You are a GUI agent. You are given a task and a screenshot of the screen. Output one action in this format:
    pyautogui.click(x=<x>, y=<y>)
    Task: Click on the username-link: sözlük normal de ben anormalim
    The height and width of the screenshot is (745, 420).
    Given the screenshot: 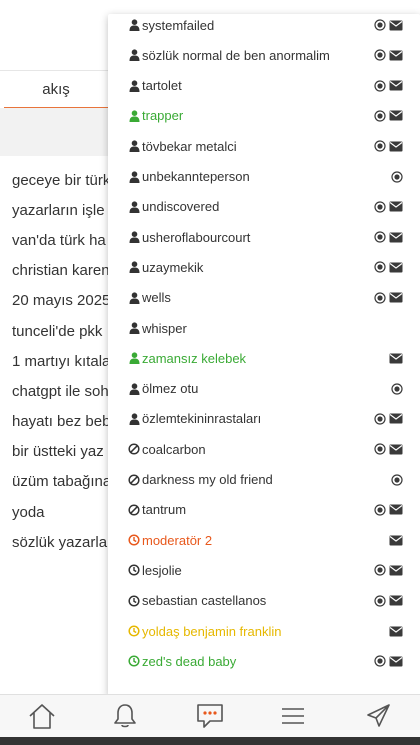 What is the action you would take?
    pyautogui.click(x=236, y=55)
    